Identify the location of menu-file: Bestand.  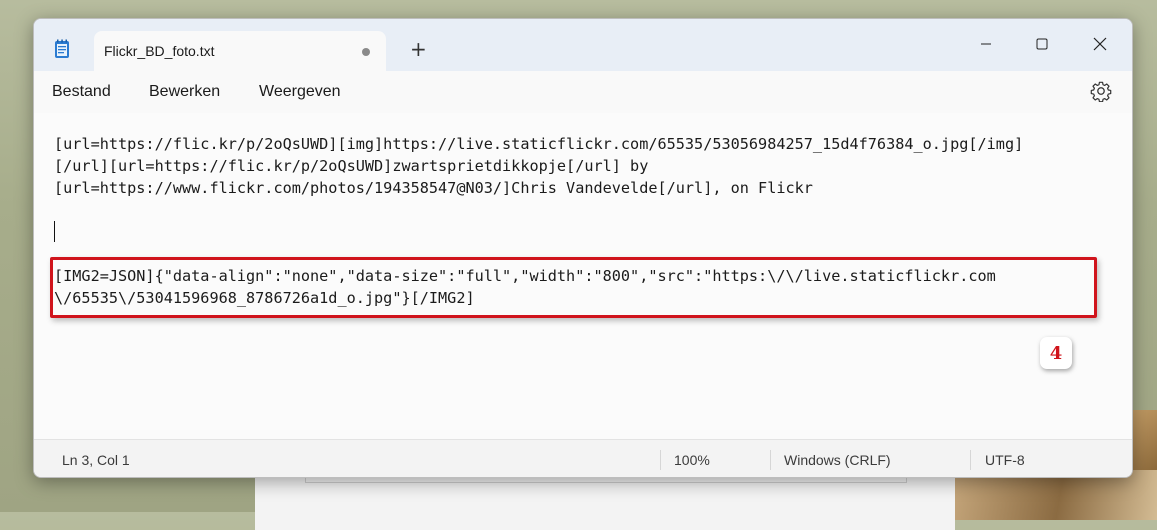
(81, 92).